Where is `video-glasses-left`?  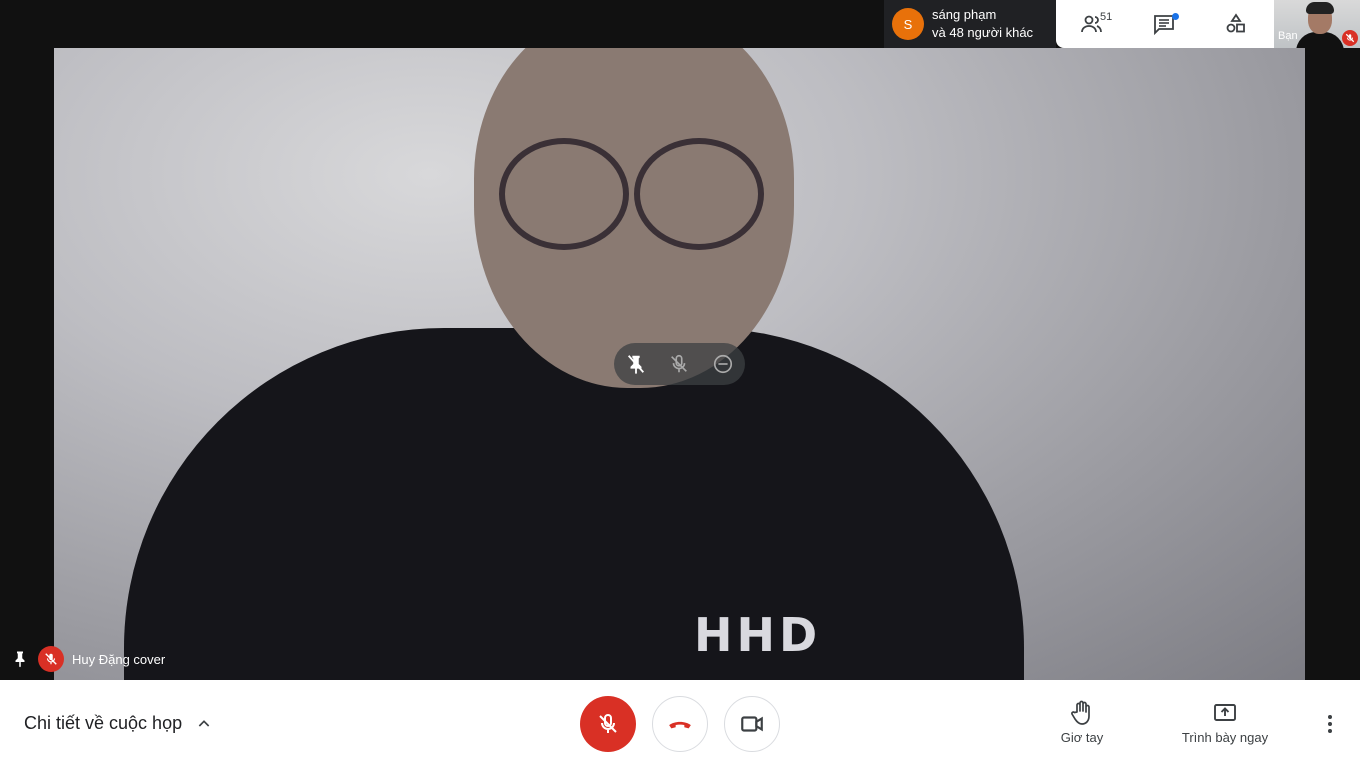 video-glasses-left is located at coordinates (564, 194).